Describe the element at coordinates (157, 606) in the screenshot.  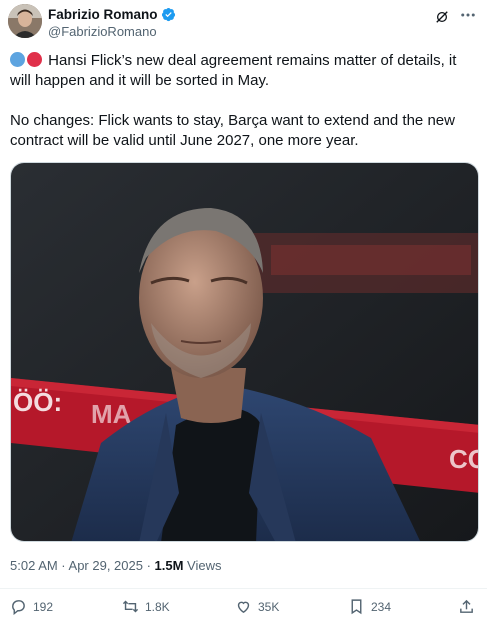
I see `repost-count: 1.8K` at that location.